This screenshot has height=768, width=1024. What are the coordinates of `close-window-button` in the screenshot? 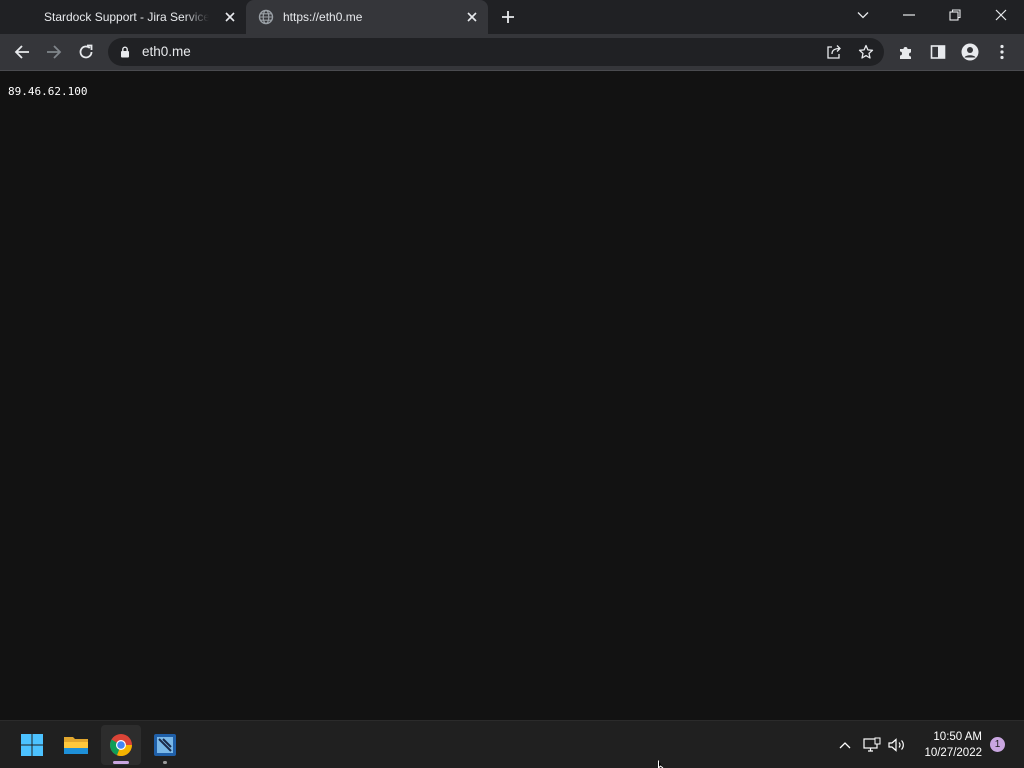 It's located at (1001, 15).